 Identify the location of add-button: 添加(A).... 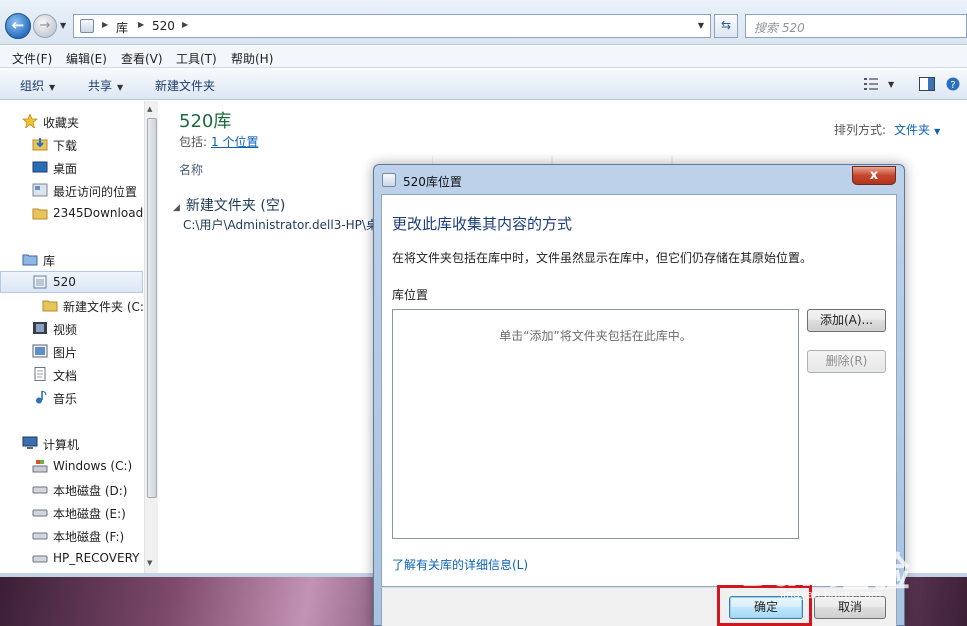
(846, 320).